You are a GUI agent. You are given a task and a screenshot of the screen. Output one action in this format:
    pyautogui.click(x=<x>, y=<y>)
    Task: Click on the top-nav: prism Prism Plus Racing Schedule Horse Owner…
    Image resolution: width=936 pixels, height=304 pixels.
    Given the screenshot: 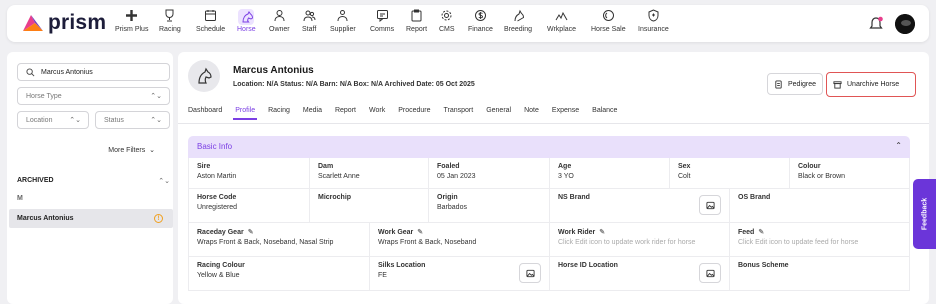 What is the action you would take?
    pyautogui.click(x=468, y=23)
    